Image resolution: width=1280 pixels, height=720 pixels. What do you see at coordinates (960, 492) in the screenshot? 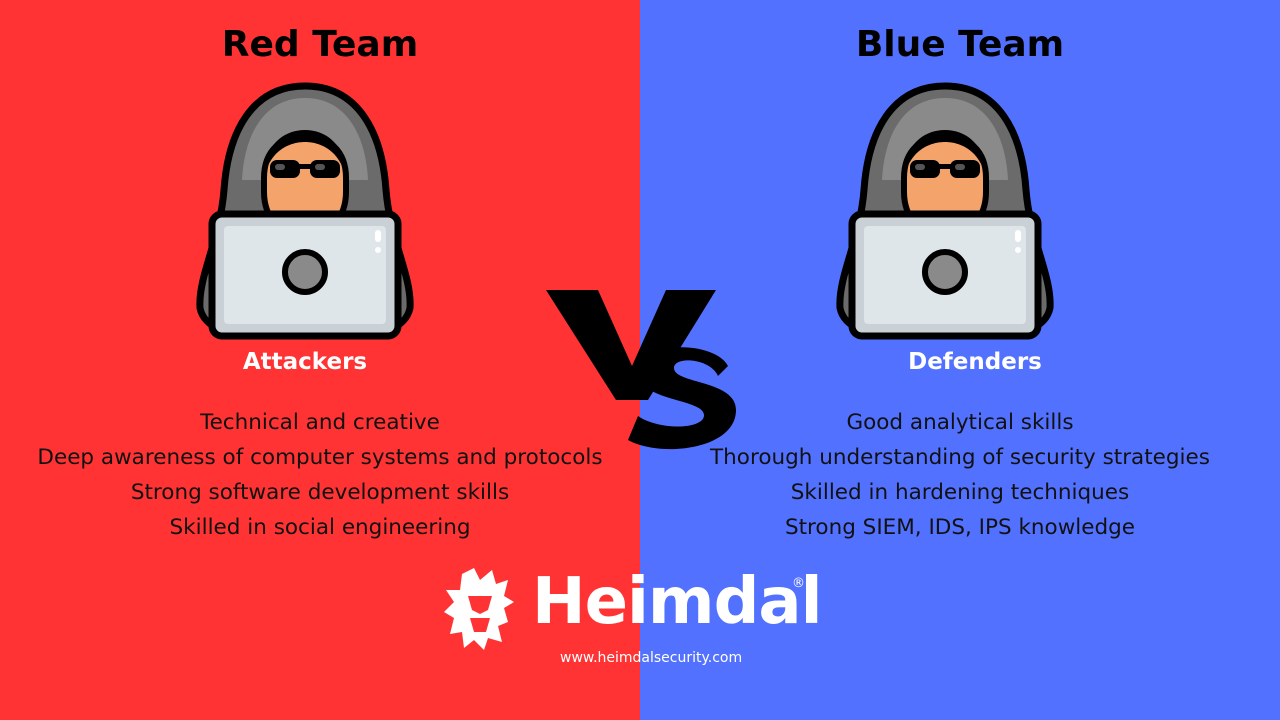
I see `list-item: Skilled in hardening techniques` at bounding box center [960, 492].